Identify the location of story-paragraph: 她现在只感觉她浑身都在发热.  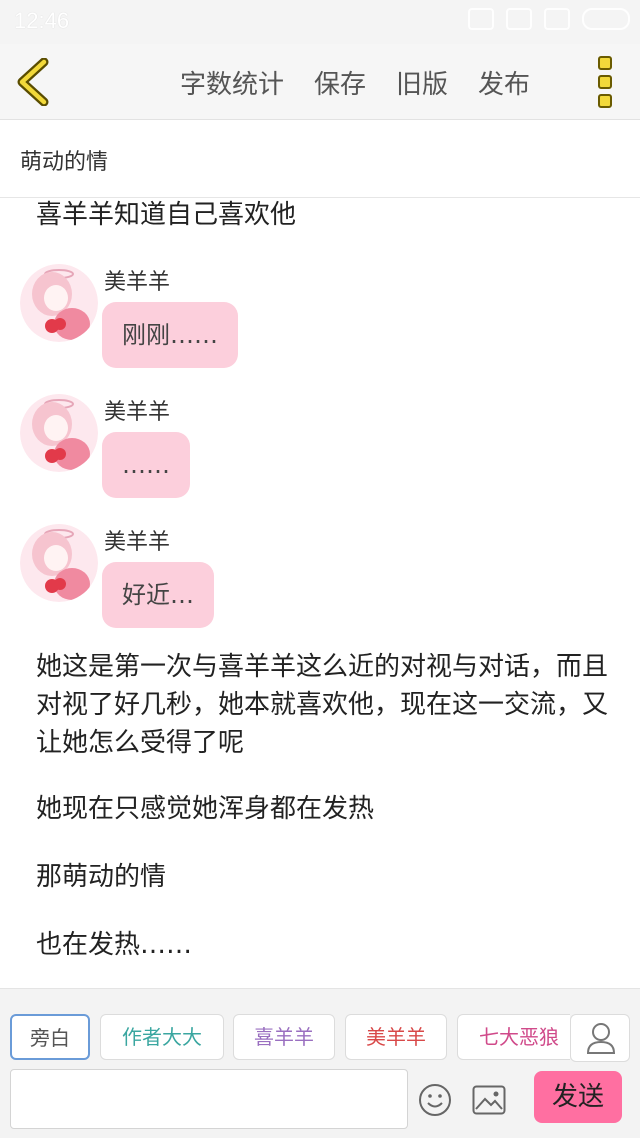
(205, 809).